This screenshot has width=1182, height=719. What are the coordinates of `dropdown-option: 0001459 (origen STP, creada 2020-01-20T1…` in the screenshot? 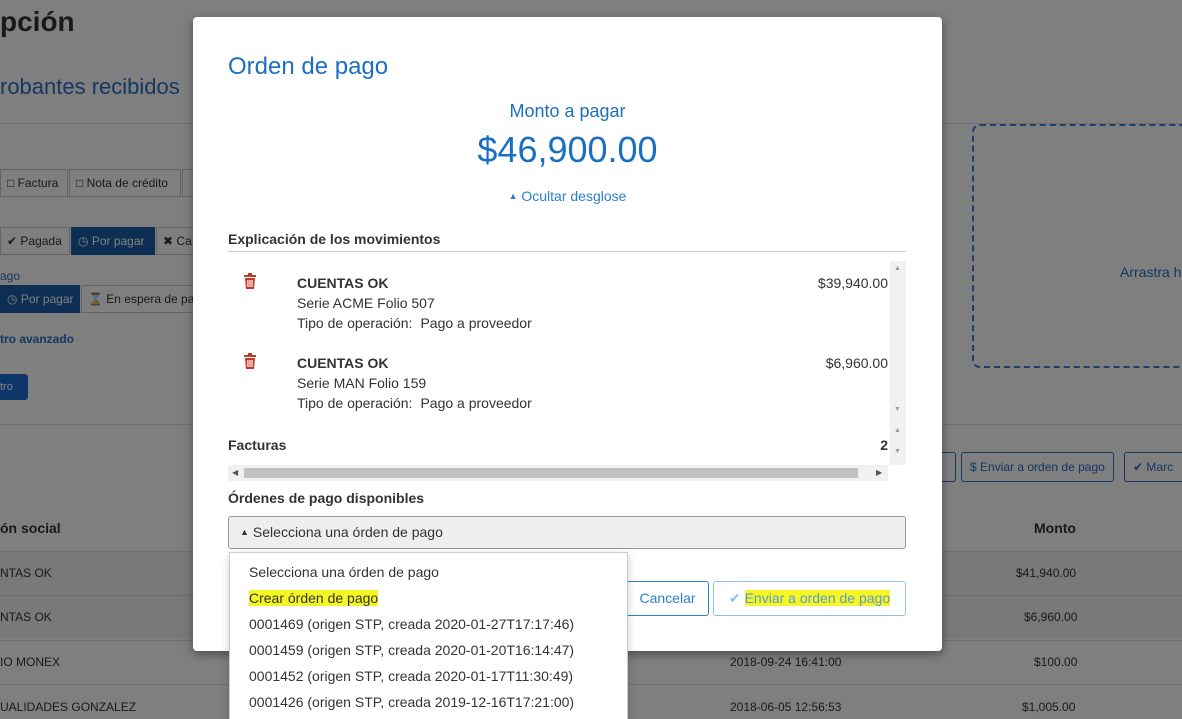 It's located at (411, 650).